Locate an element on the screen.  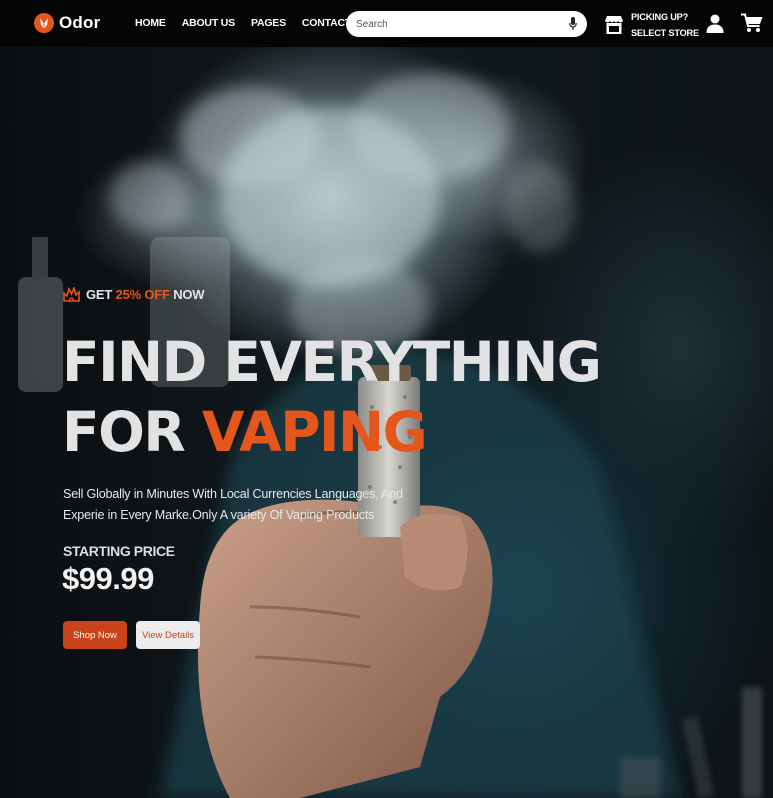
user-icon is located at coordinates (715, 23).